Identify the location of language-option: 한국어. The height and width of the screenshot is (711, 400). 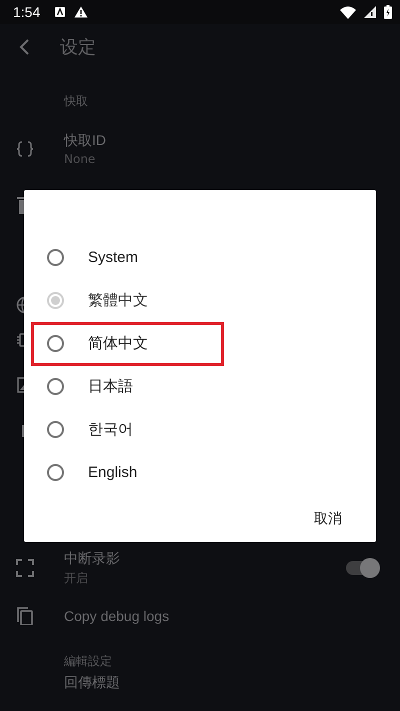
(200, 429).